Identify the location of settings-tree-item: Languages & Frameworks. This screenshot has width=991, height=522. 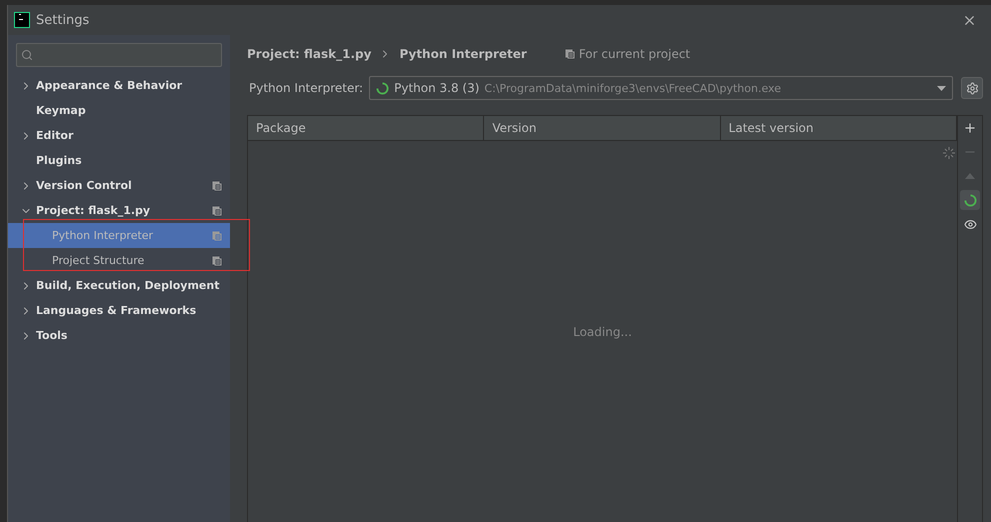
(119, 310).